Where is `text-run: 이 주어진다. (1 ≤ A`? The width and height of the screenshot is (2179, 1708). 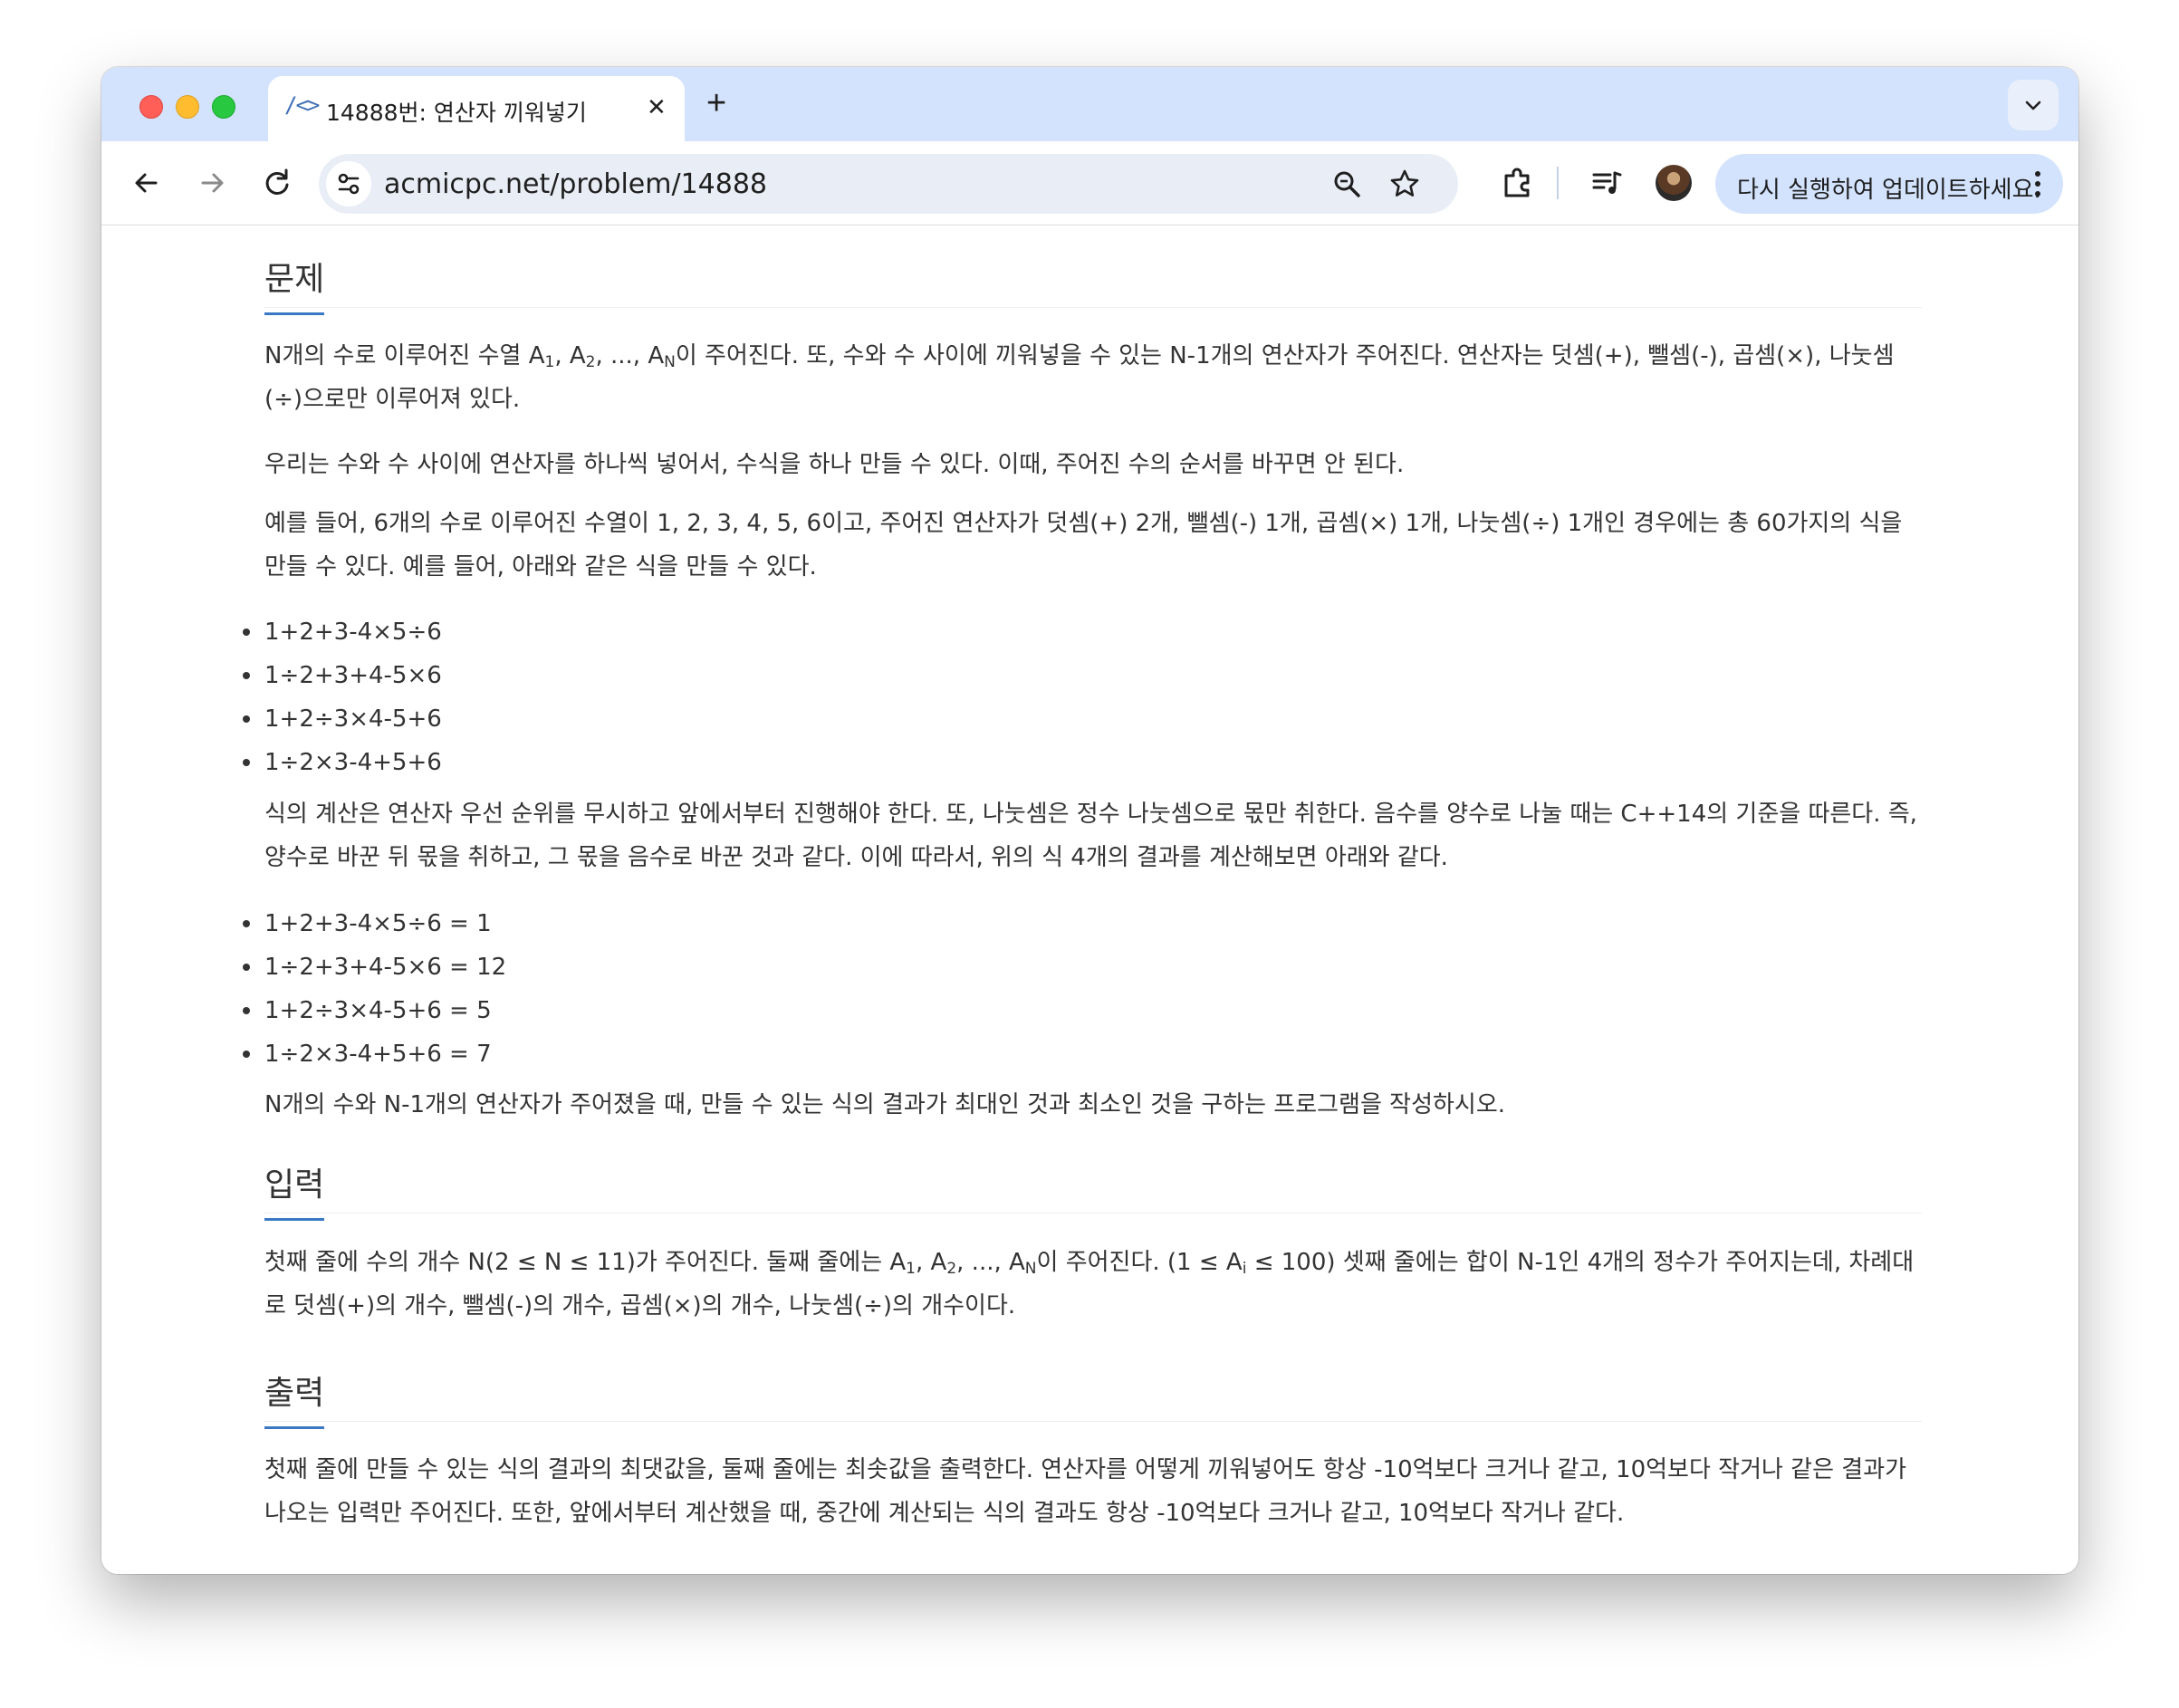
text-run: 이 주어진다. (1 ≤ A is located at coordinates (1139, 1262).